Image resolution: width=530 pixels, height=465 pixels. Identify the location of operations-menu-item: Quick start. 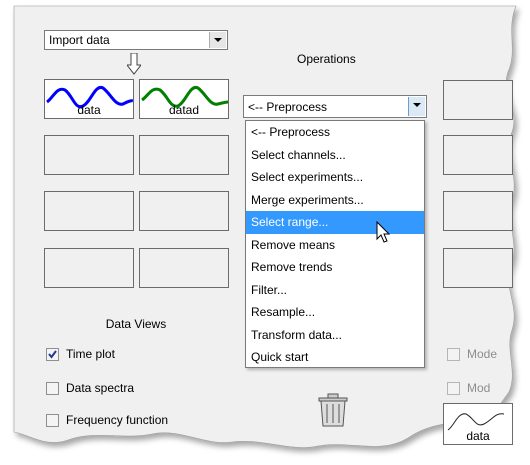
(335, 357).